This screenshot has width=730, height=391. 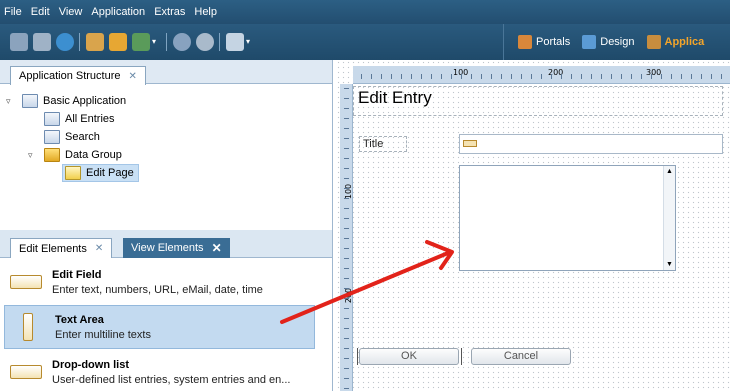 I want to click on perspective-design: Design, so click(x=608, y=42).